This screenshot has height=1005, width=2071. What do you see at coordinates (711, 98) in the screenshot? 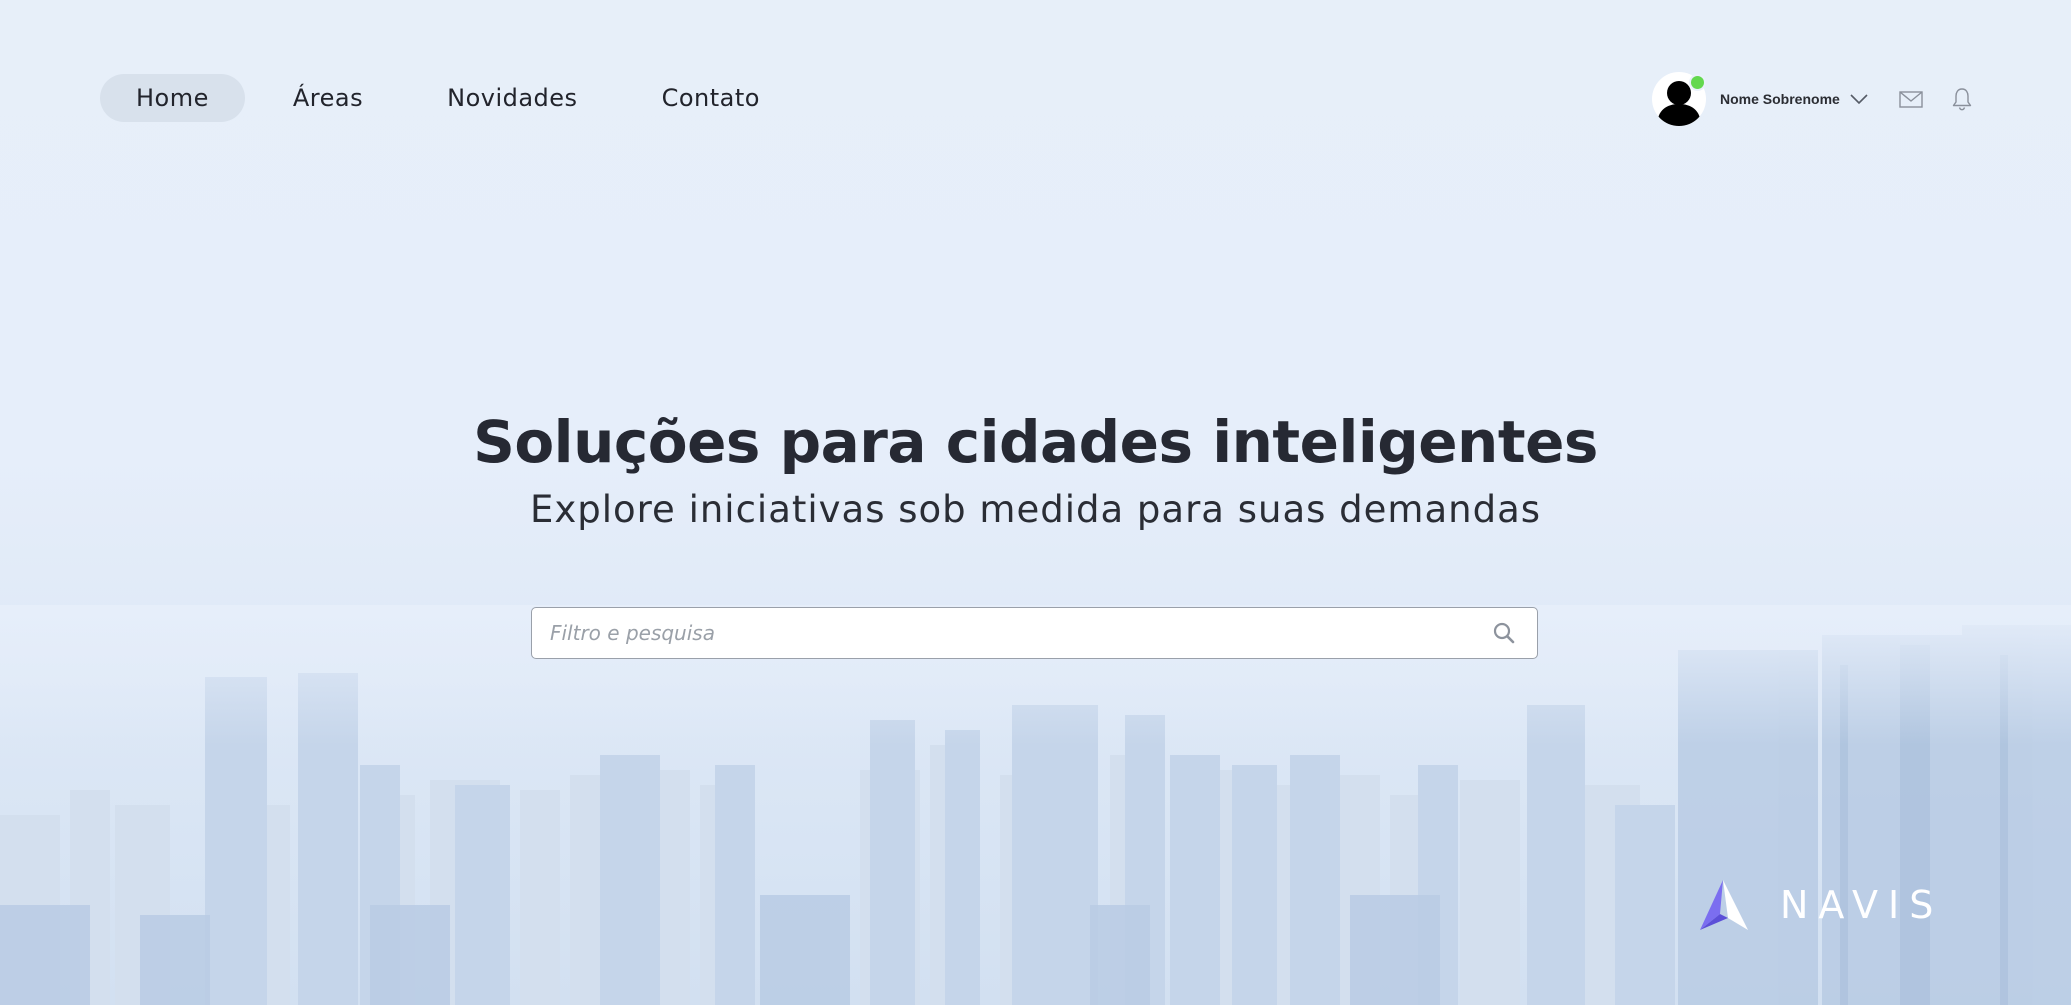
I see `nav-item-contato: Contato` at bounding box center [711, 98].